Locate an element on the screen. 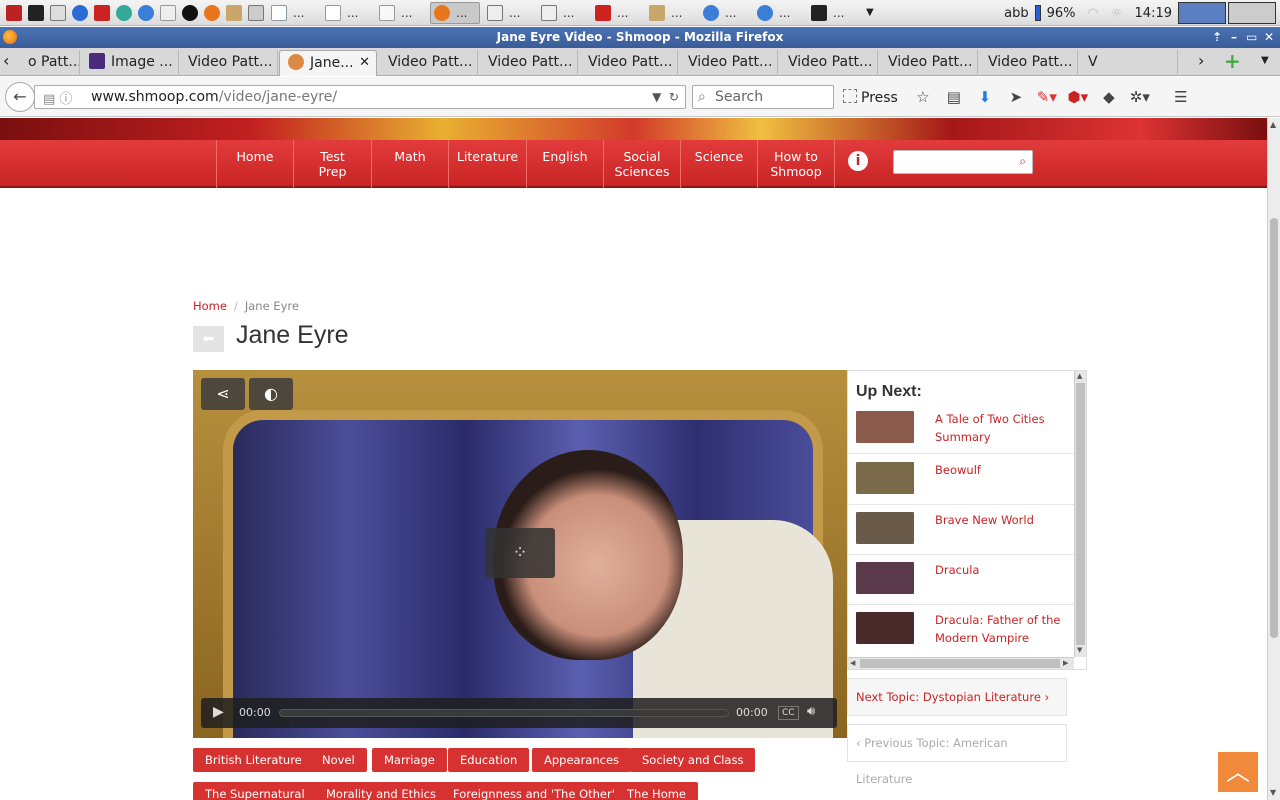 This screenshot has height=800, width=1280. reading-list-icon: ▤ is located at coordinates (954, 97).